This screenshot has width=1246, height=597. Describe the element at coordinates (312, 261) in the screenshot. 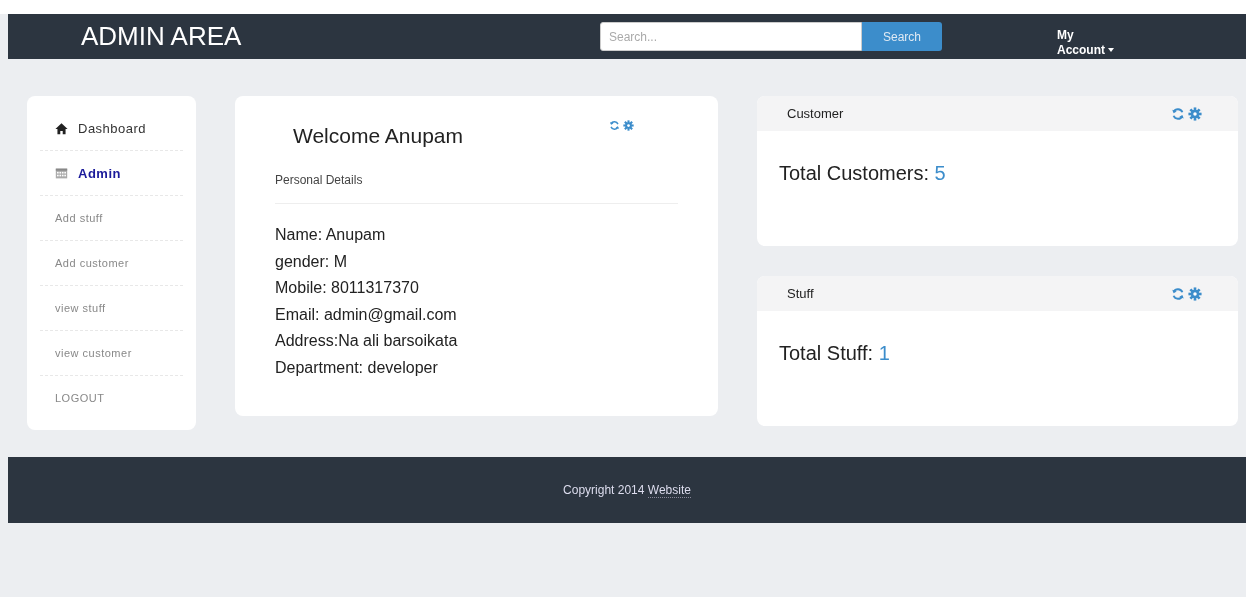

I see `detail-line: gender: M` at that location.